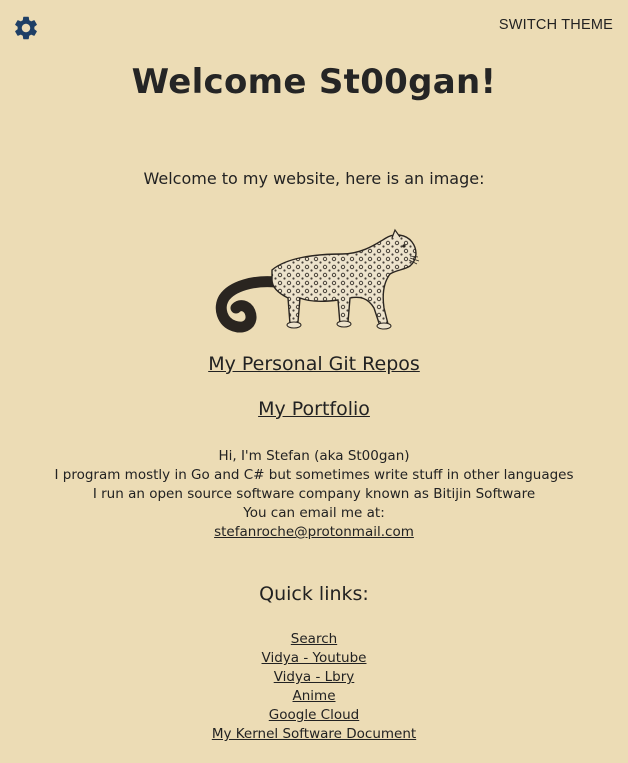 Image resolution: width=628 pixels, height=763 pixels. I want to click on quick-link-kernel-document: My Kernel Software Document, so click(314, 734).